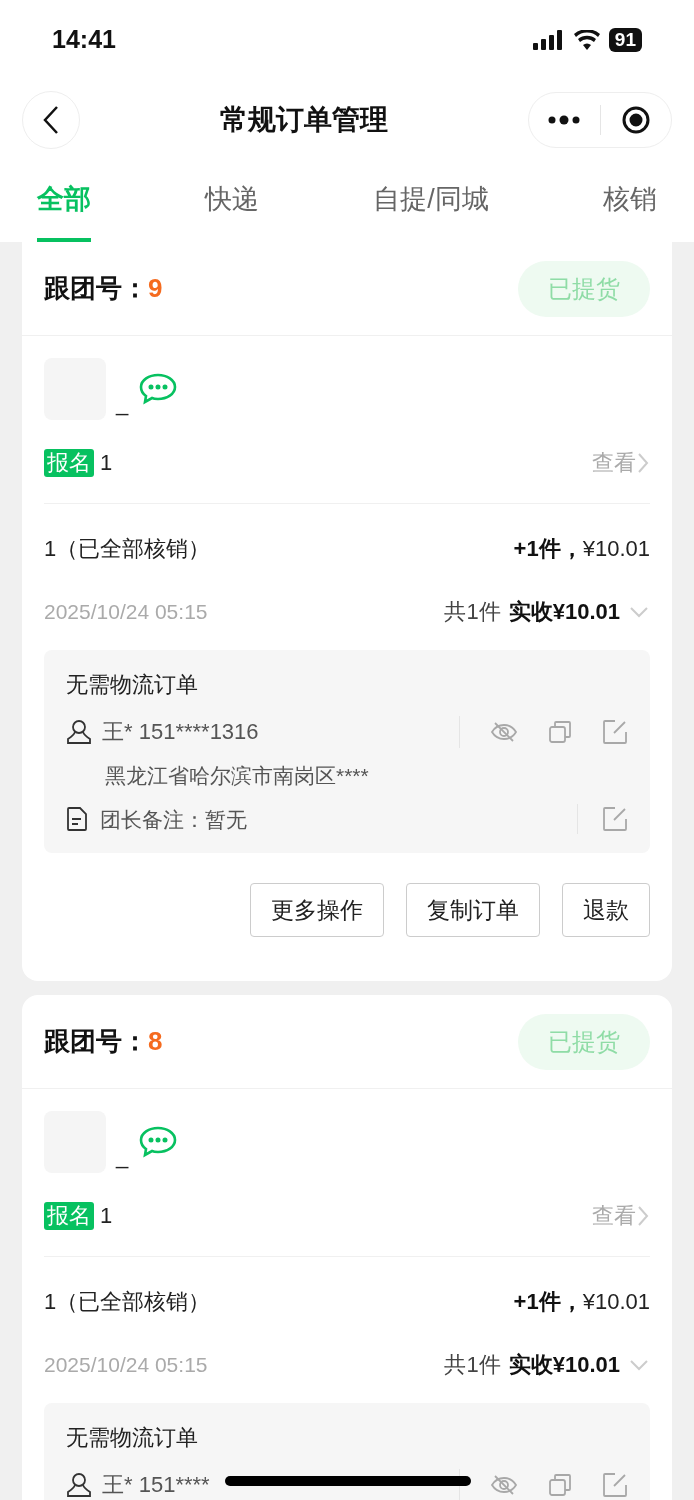  Describe the element at coordinates (431, 201) in the screenshot. I see `tab: 自提/同城` at that location.